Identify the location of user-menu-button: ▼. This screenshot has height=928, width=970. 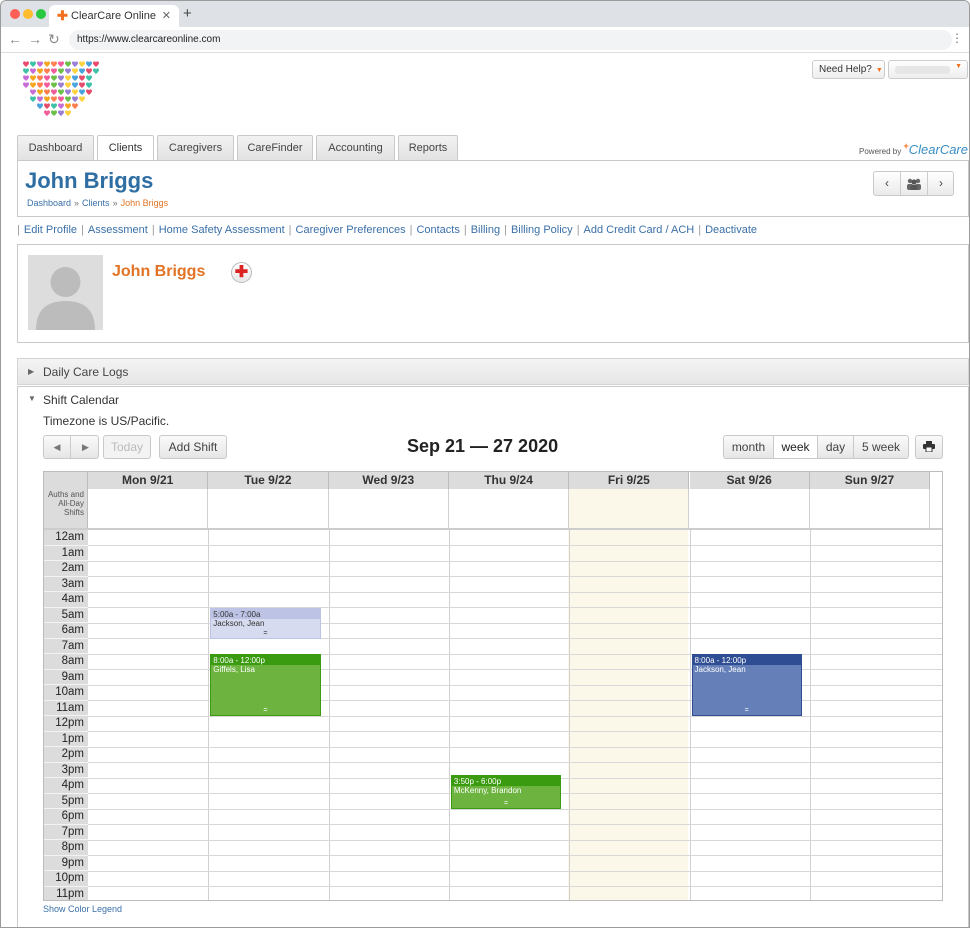
(928, 69).